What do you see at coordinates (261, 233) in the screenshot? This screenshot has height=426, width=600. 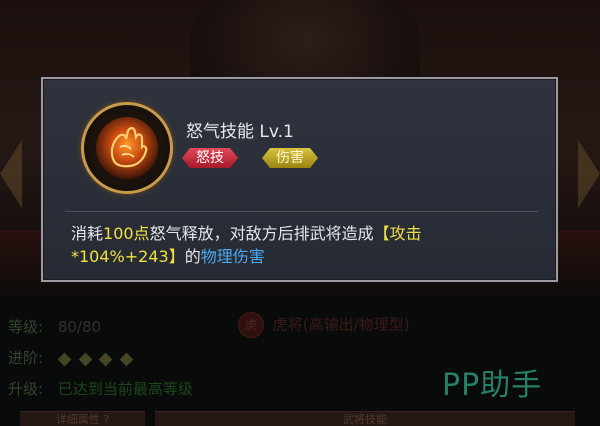 I see `desc-text: 怒气释放，对敌方后排武将造成` at bounding box center [261, 233].